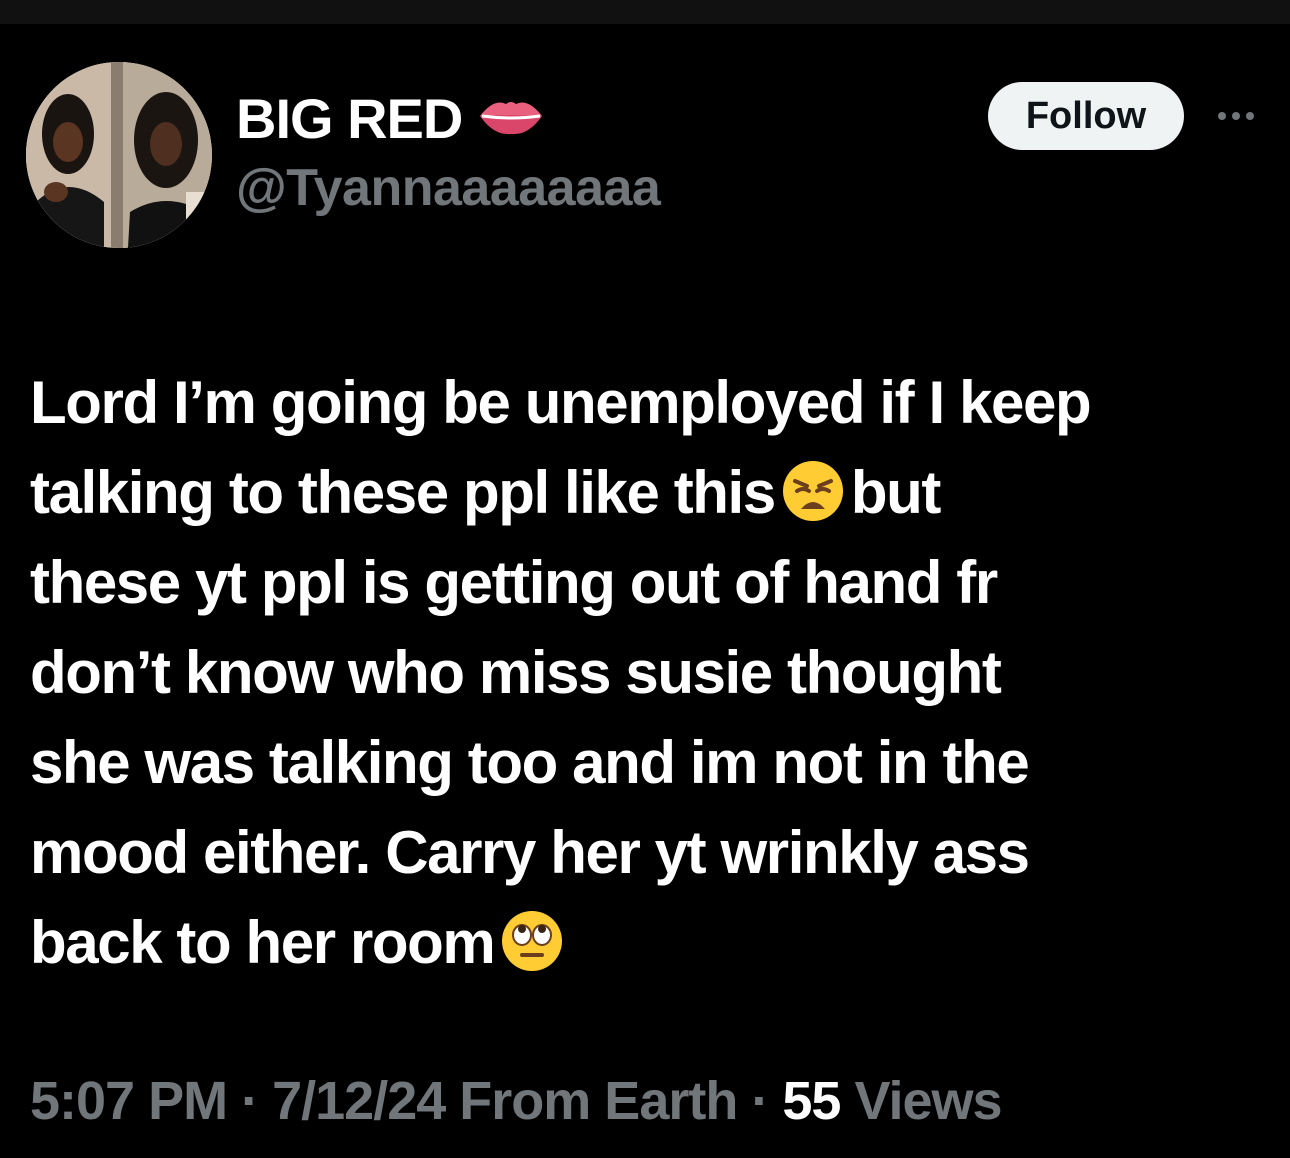  Describe the element at coordinates (598, 1101) in the screenshot. I see `tweet-source: From Earth` at that location.